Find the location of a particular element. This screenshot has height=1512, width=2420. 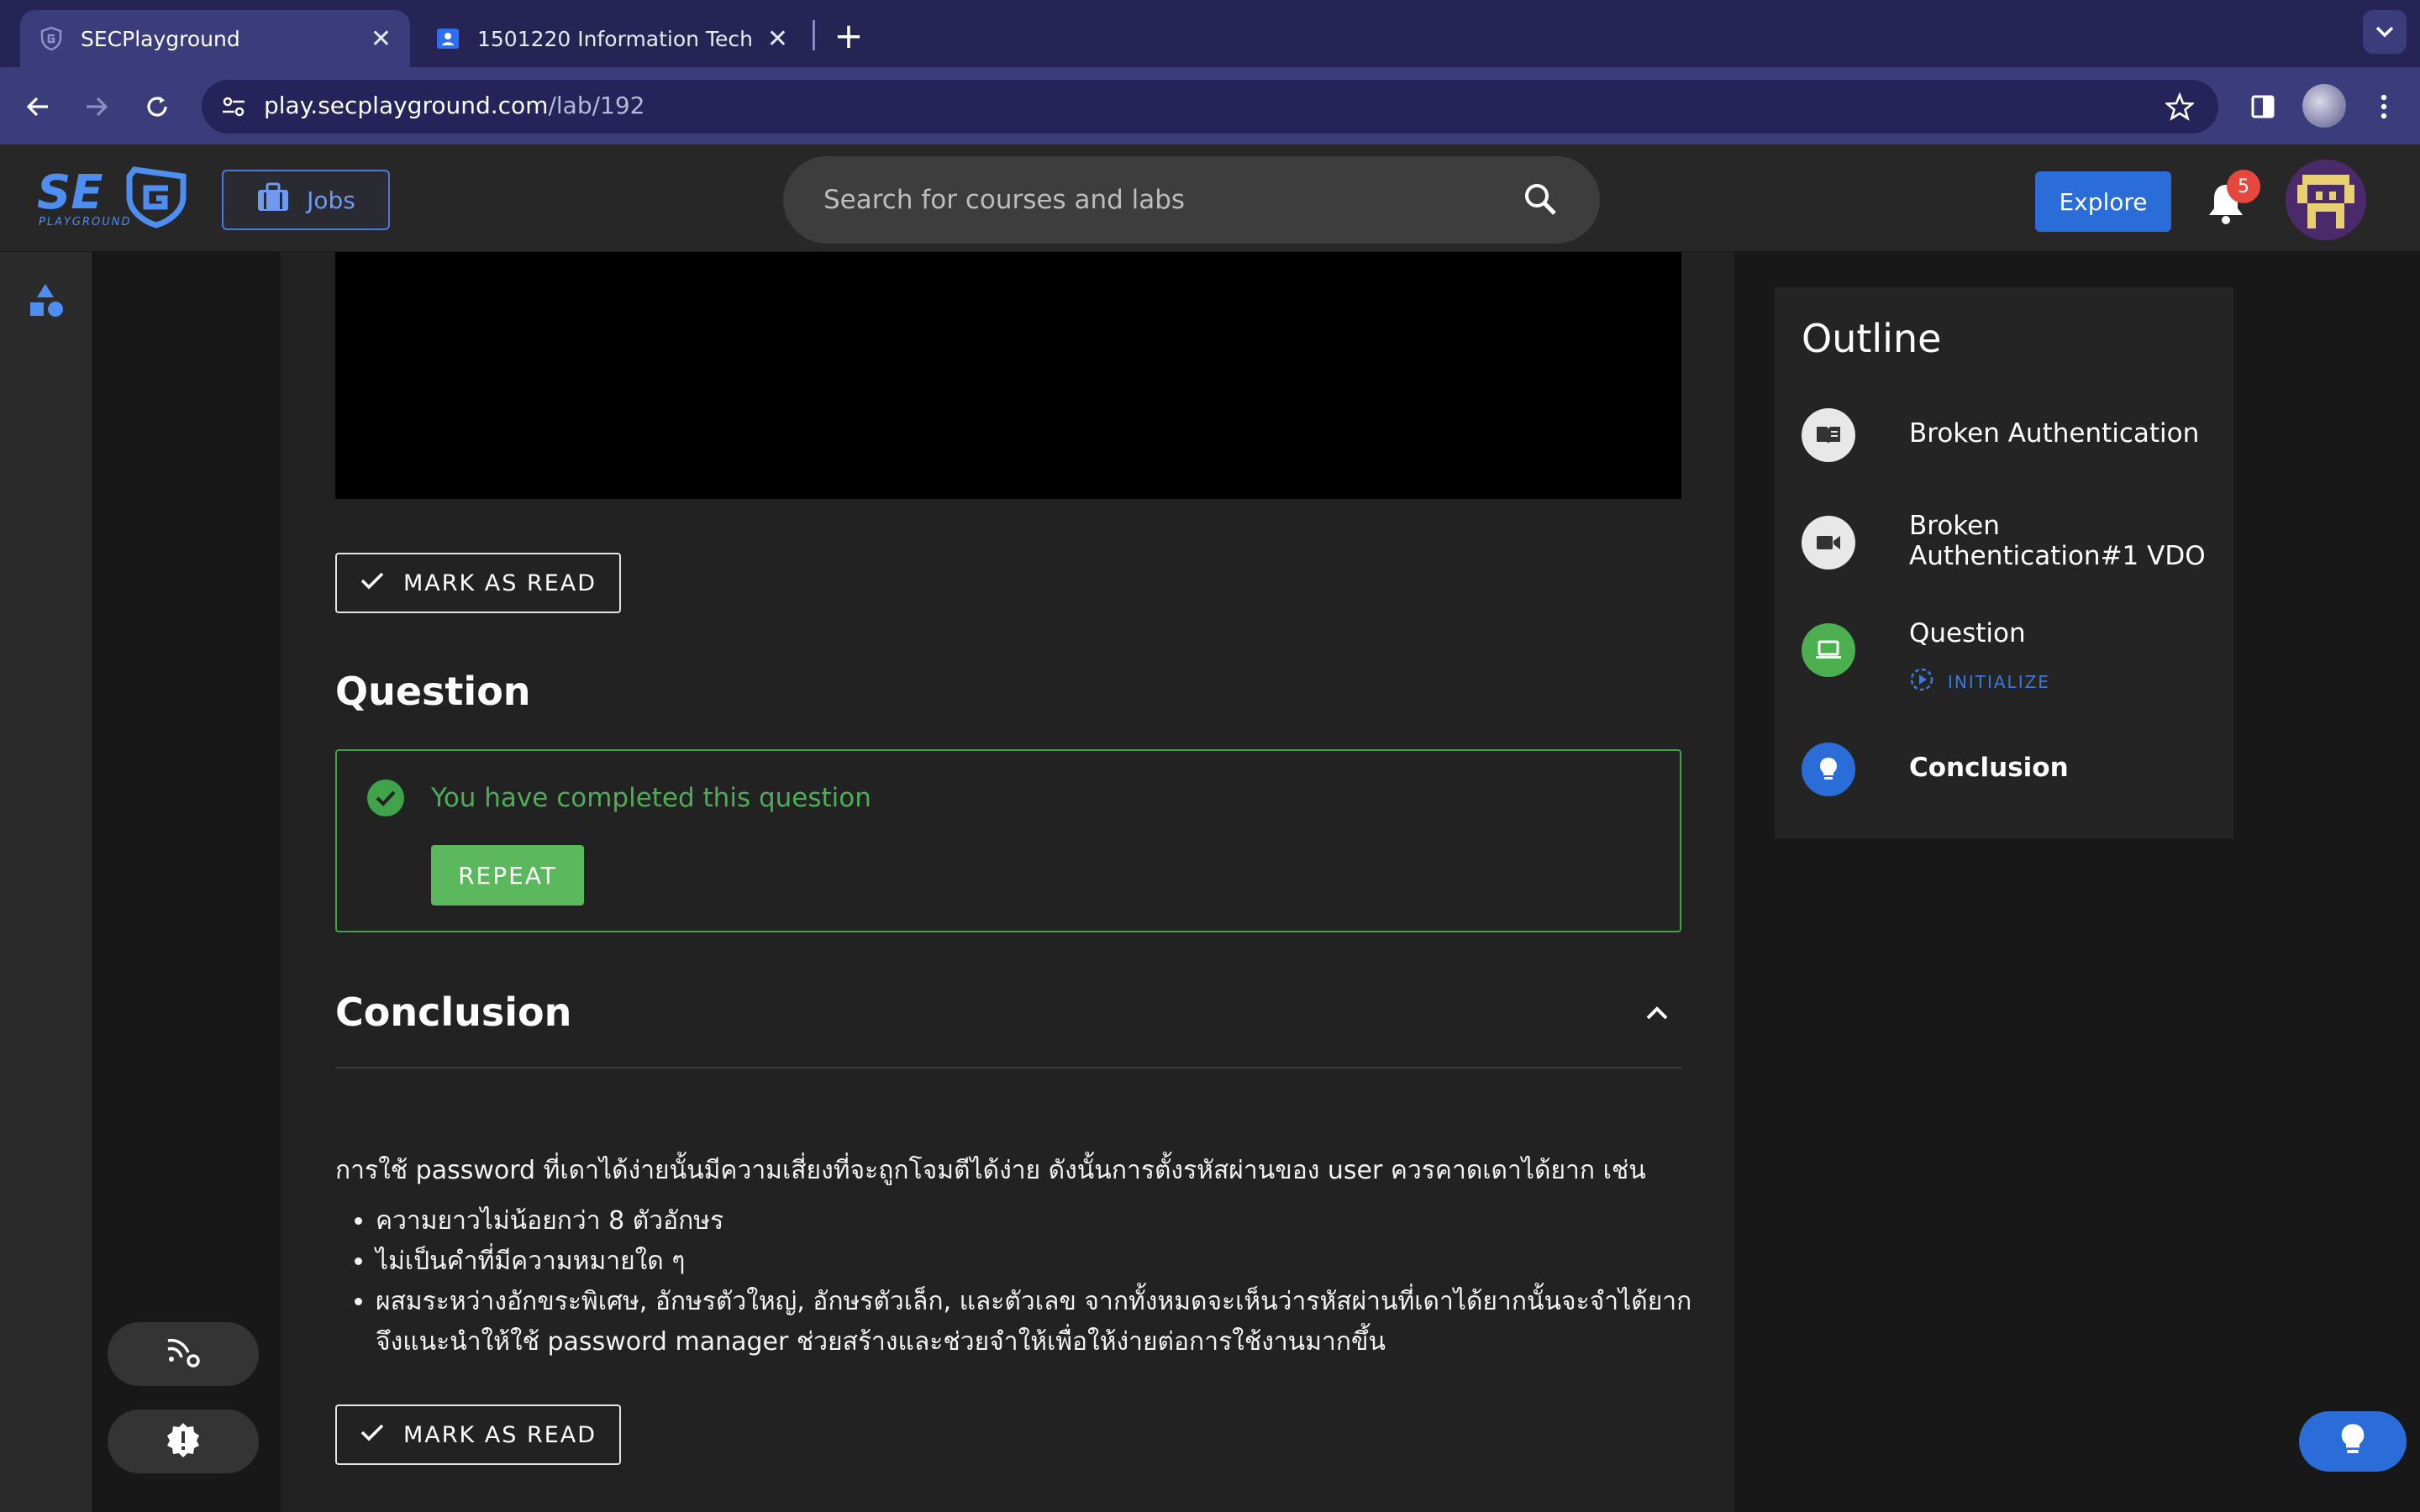

conclusion-heading: Conclusion is located at coordinates (453, 1012).